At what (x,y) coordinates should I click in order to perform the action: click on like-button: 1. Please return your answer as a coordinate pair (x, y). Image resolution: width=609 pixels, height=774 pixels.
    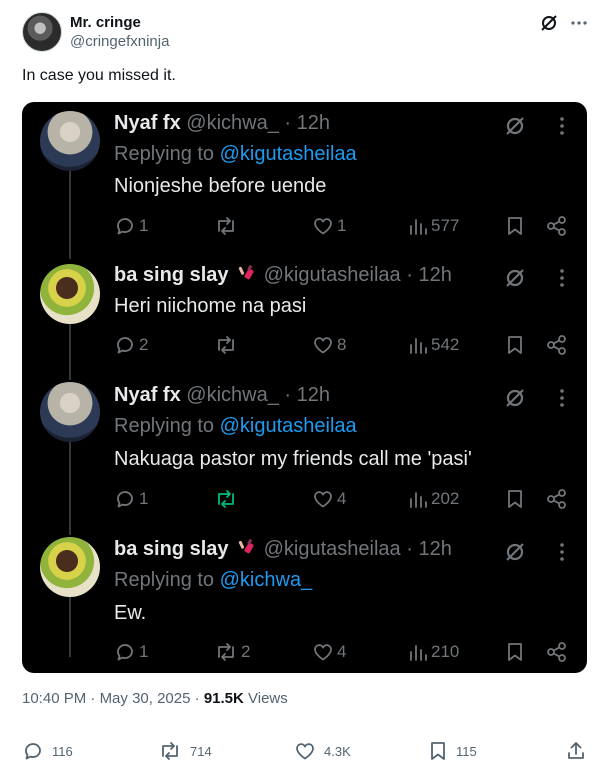
    Looking at the image, I should click on (329, 226).